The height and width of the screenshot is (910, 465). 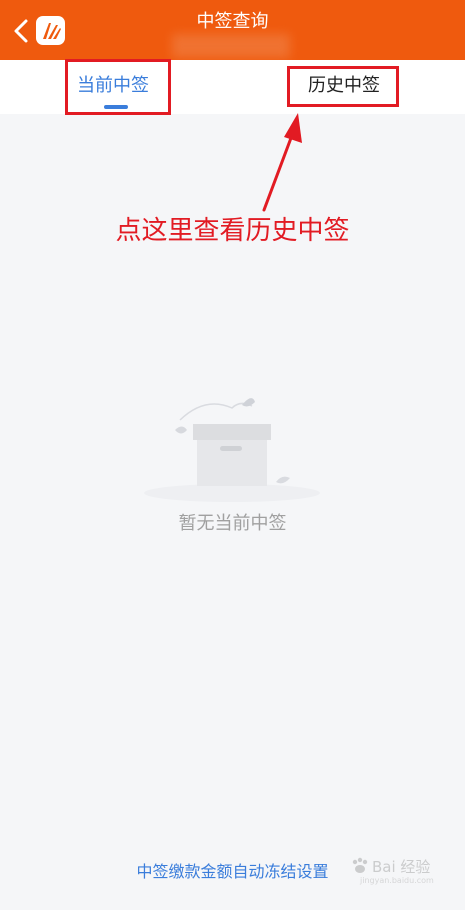 I want to click on baidu-watermark: Bai 经验 jingyan.baidu.com, so click(x=398, y=872).